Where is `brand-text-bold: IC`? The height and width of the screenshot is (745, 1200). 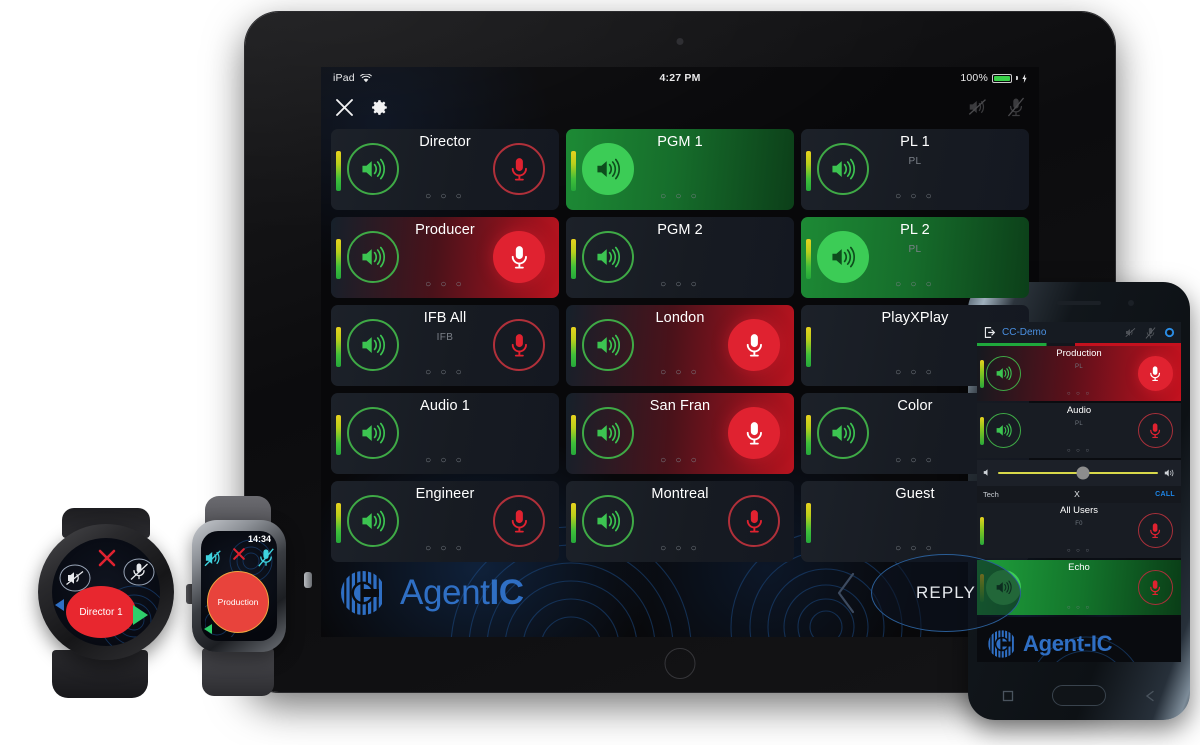
brand-text-bold: IC is located at coordinates (506, 592).